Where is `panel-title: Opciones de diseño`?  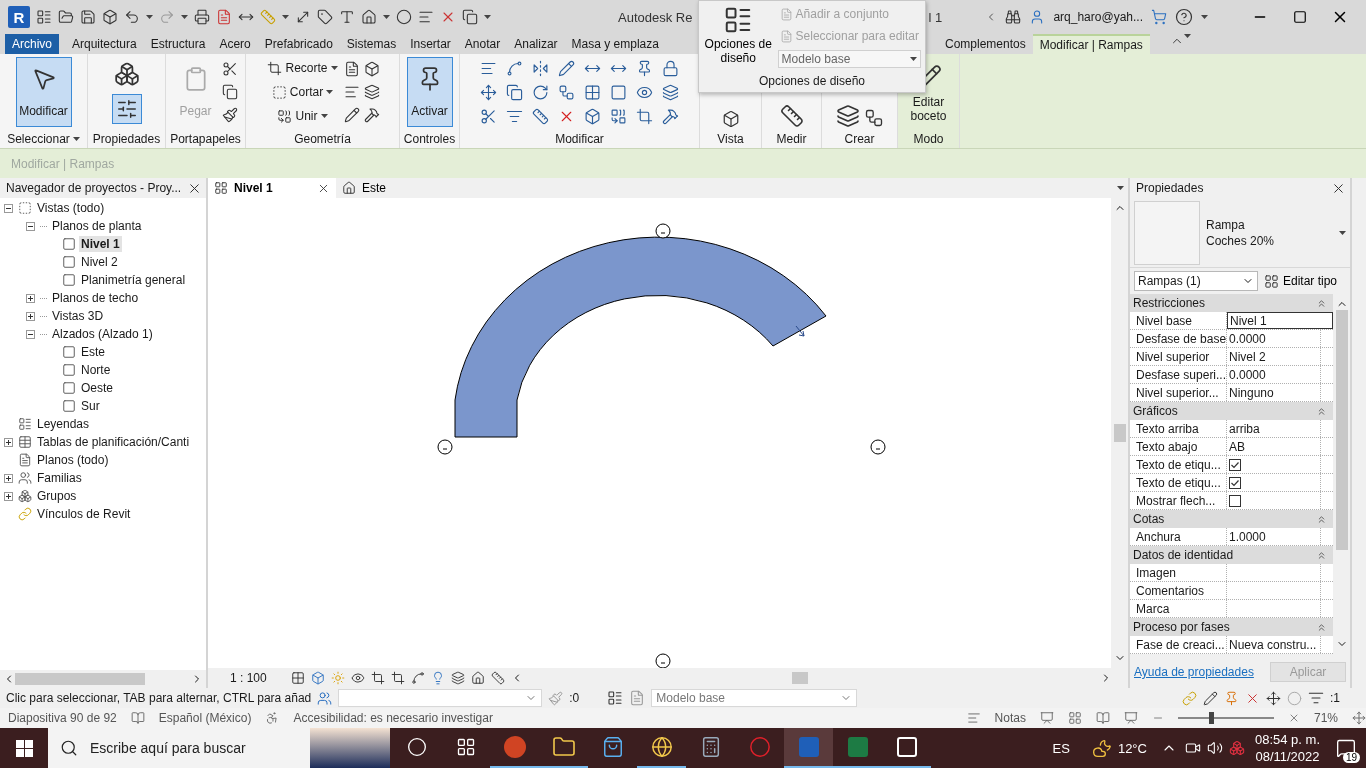
panel-title: Opciones de diseño is located at coordinates (812, 82).